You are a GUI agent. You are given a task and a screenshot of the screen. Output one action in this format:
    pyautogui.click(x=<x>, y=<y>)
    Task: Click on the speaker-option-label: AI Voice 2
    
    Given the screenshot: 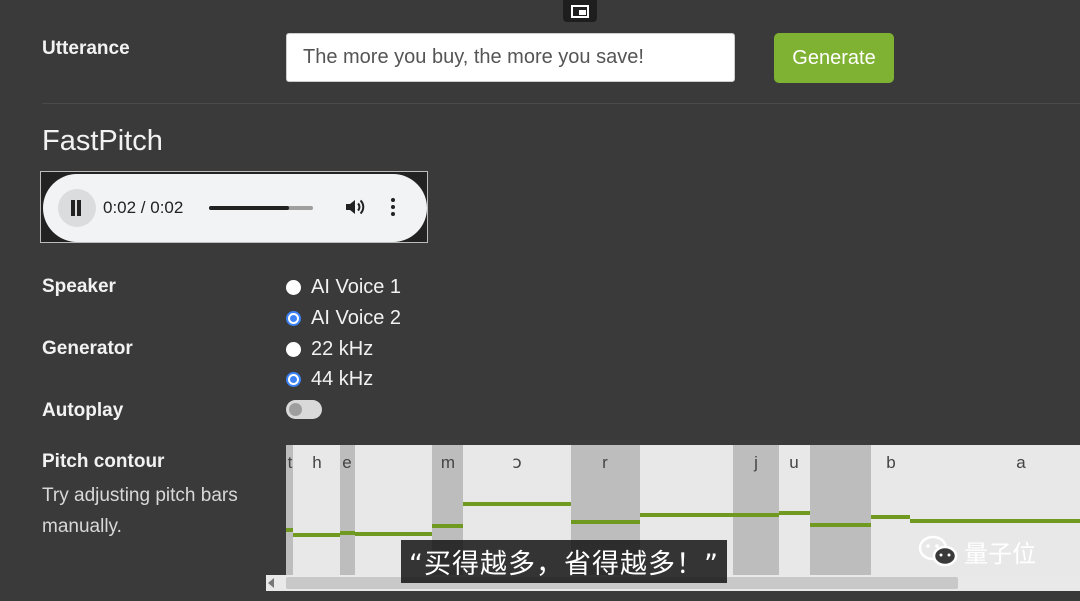 What is the action you would take?
    pyautogui.click(x=356, y=318)
    